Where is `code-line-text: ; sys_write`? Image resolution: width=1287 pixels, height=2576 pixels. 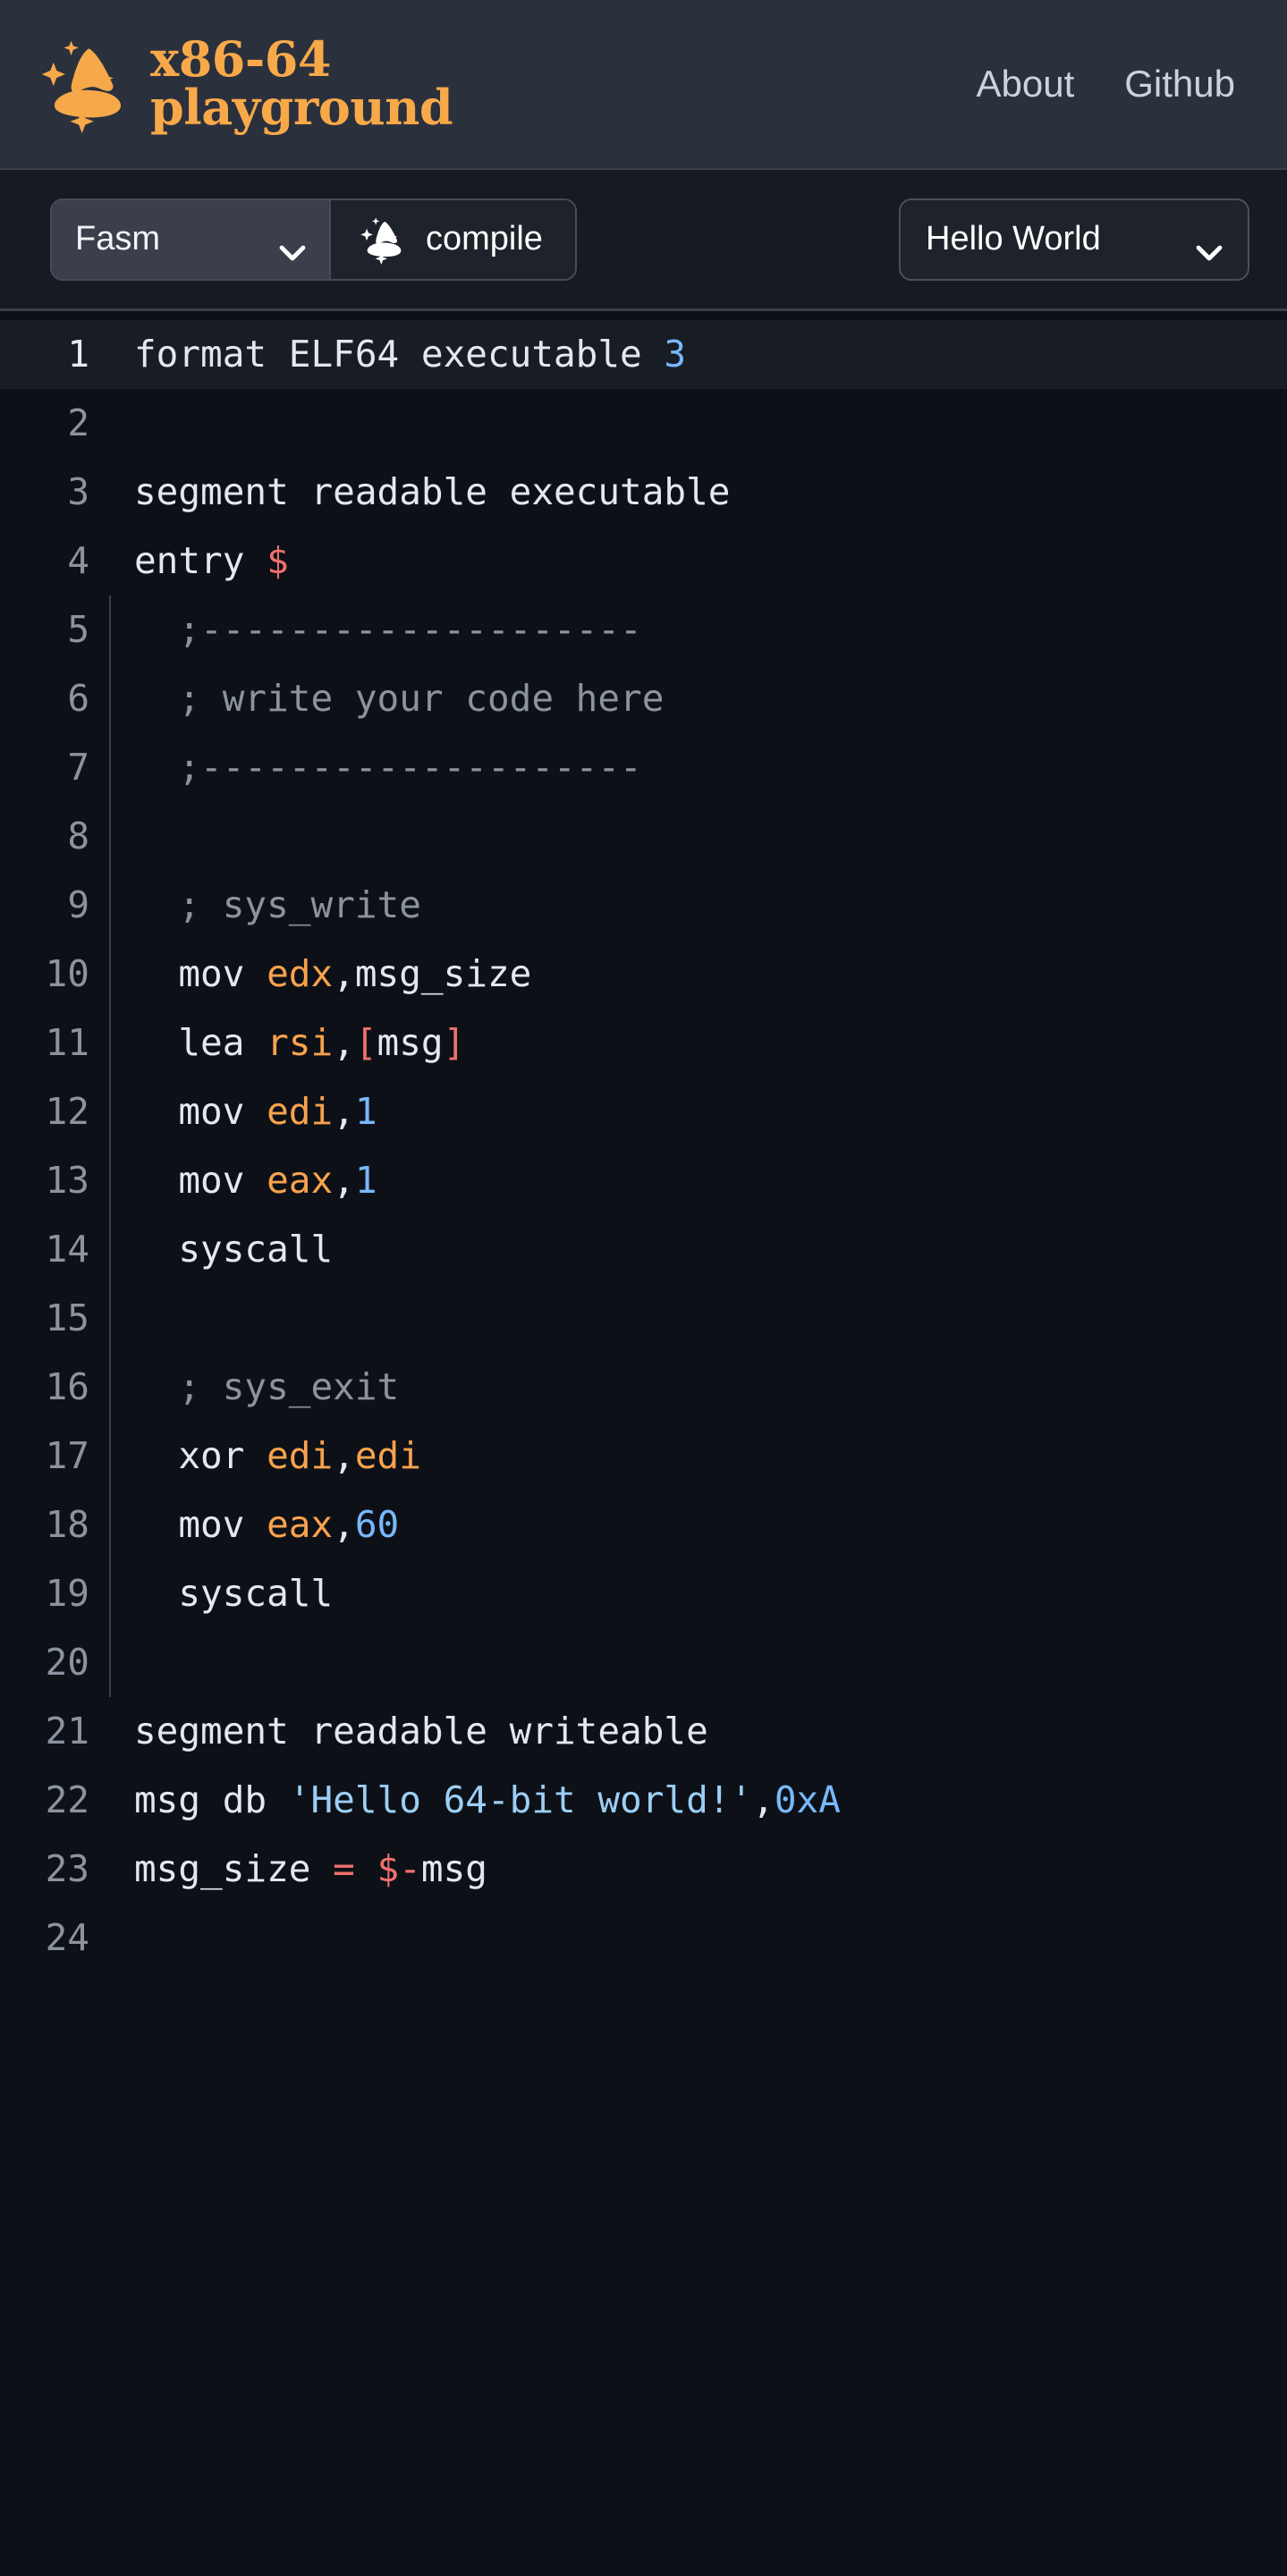 code-line-text: ; sys_write is located at coordinates (698, 905).